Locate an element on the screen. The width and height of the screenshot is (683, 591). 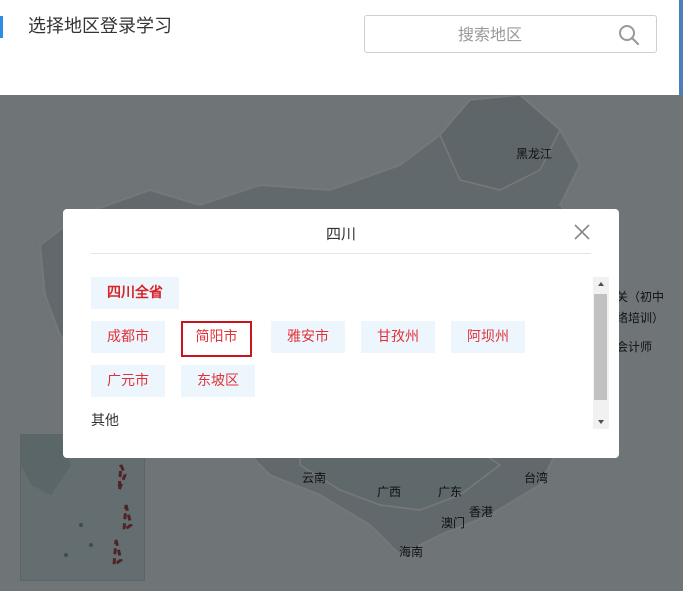
region-chip-dongpo: 东坡区 is located at coordinates (218, 381).